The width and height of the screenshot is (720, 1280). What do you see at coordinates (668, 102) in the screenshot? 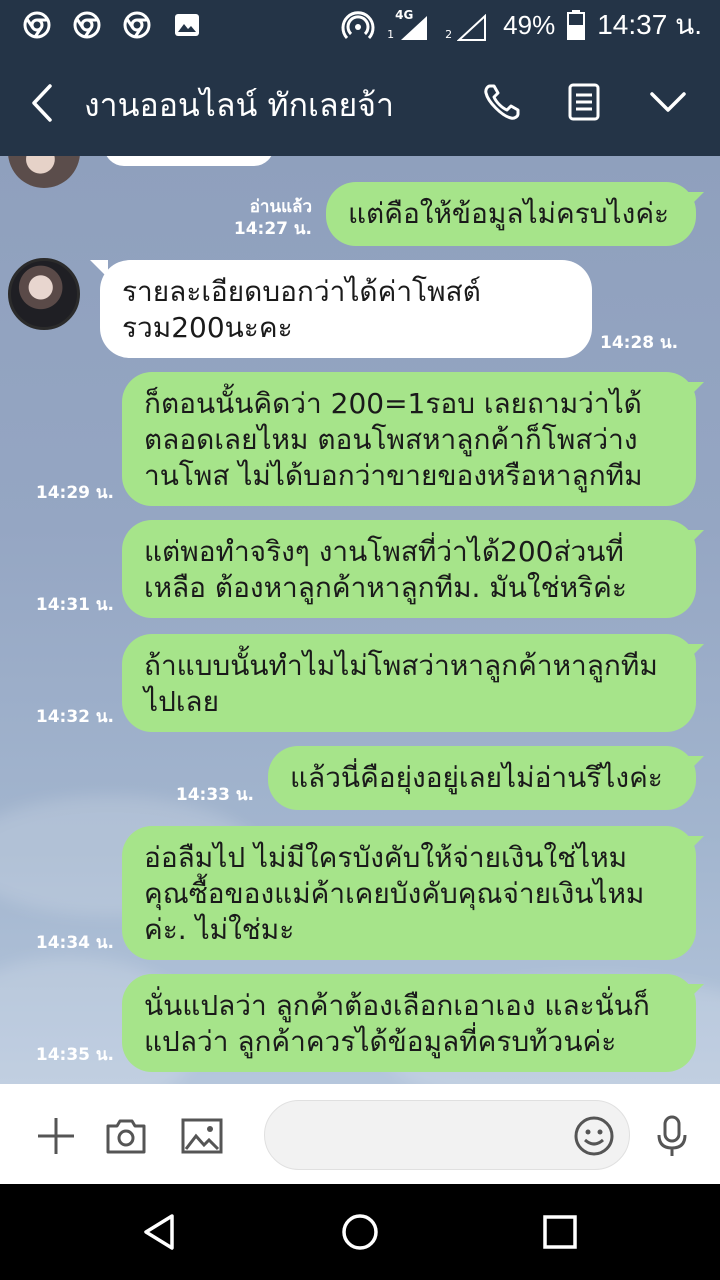
I see `chevron-down-icon` at bounding box center [668, 102].